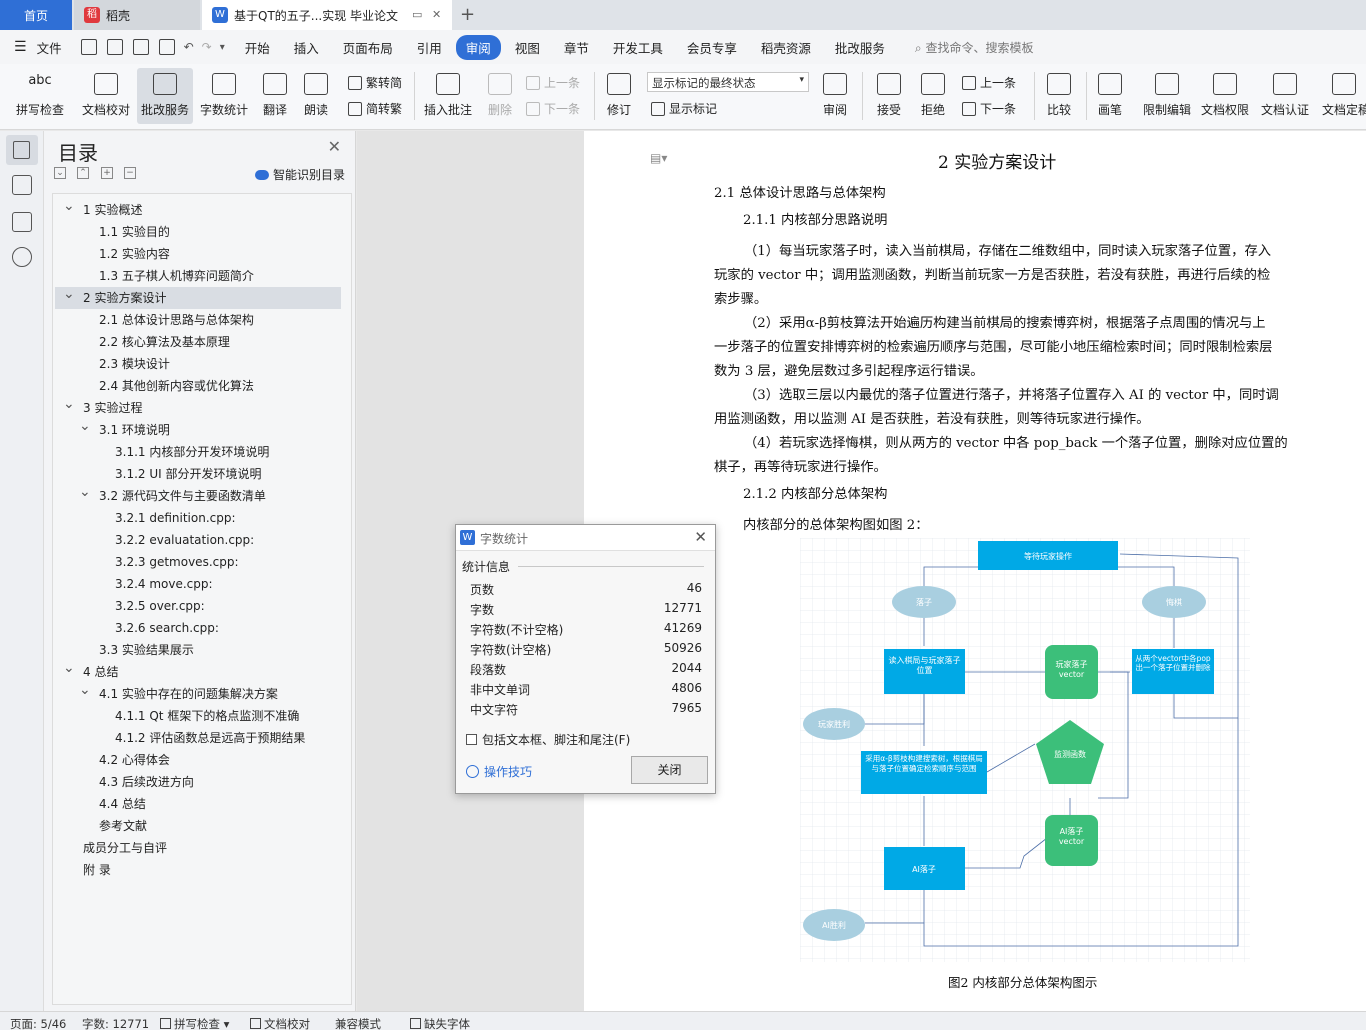 This screenshot has width=1366, height=1030. Describe the element at coordinates (275, 96) in the screenshot. I see `translate-button: 翻译` at that location.